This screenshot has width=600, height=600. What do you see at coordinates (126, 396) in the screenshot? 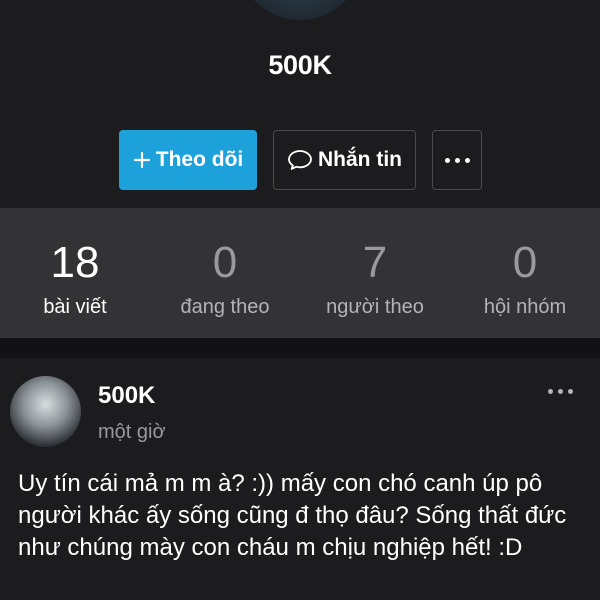
I see `post-author-name: 500K` at bounding box center [126, 396].